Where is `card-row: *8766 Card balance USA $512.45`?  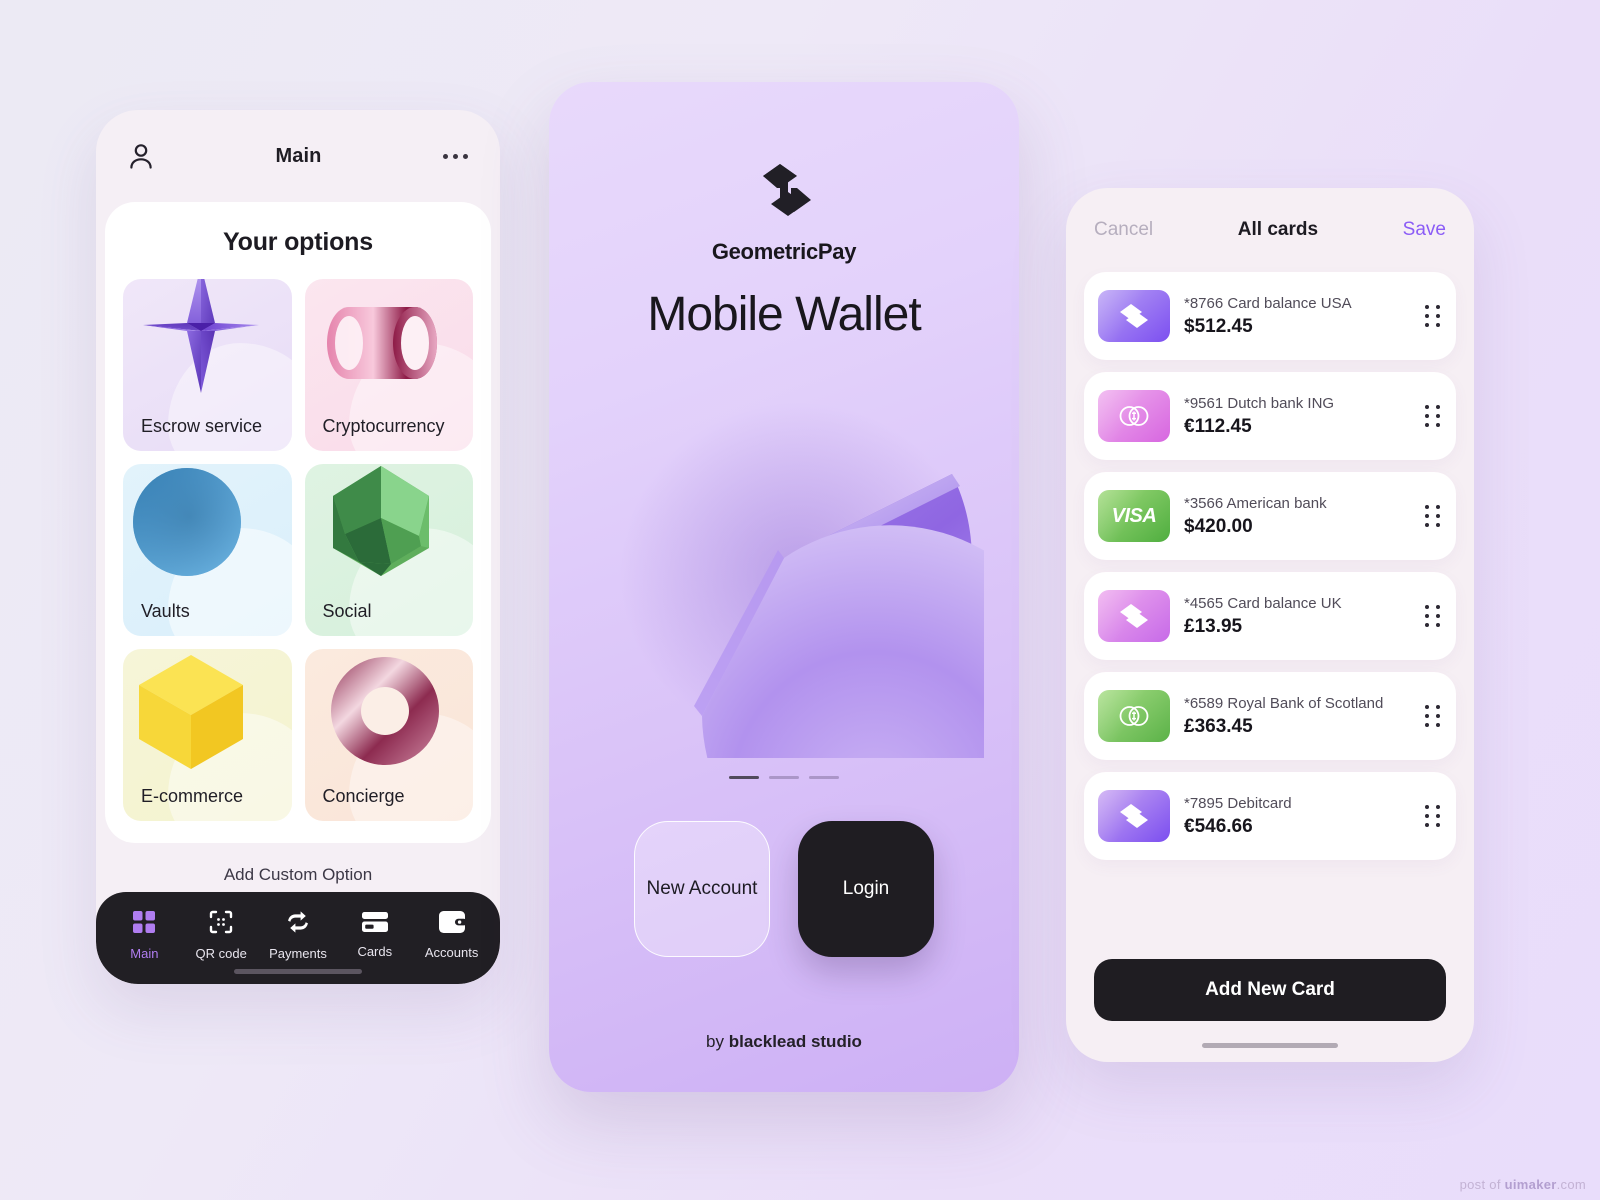
card-row: *8766 Card balance USA $512.45 is located at coordinates (1270, 316).